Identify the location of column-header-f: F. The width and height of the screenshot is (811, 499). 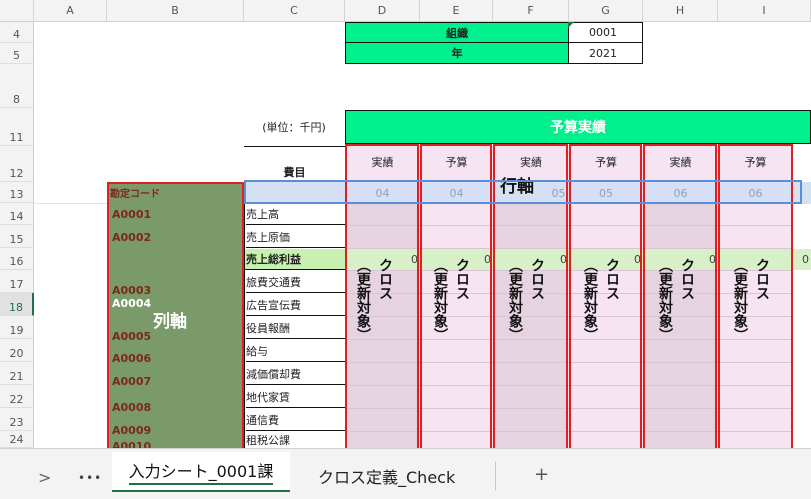
(531, 11).